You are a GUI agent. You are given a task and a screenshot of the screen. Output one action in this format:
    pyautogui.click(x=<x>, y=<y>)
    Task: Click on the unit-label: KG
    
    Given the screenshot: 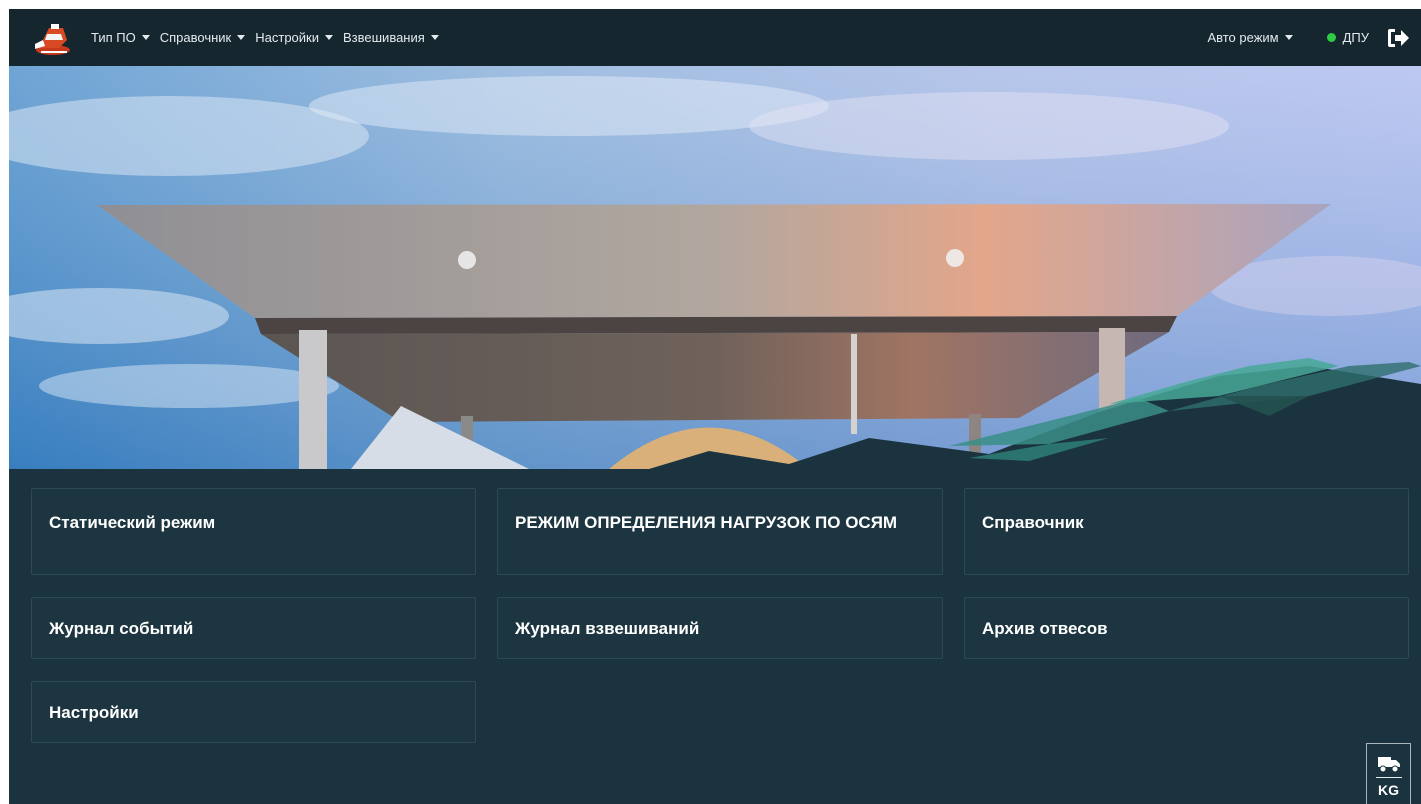 What is the action you would take?
    pyautogui.click(x=1388, y=790)
    